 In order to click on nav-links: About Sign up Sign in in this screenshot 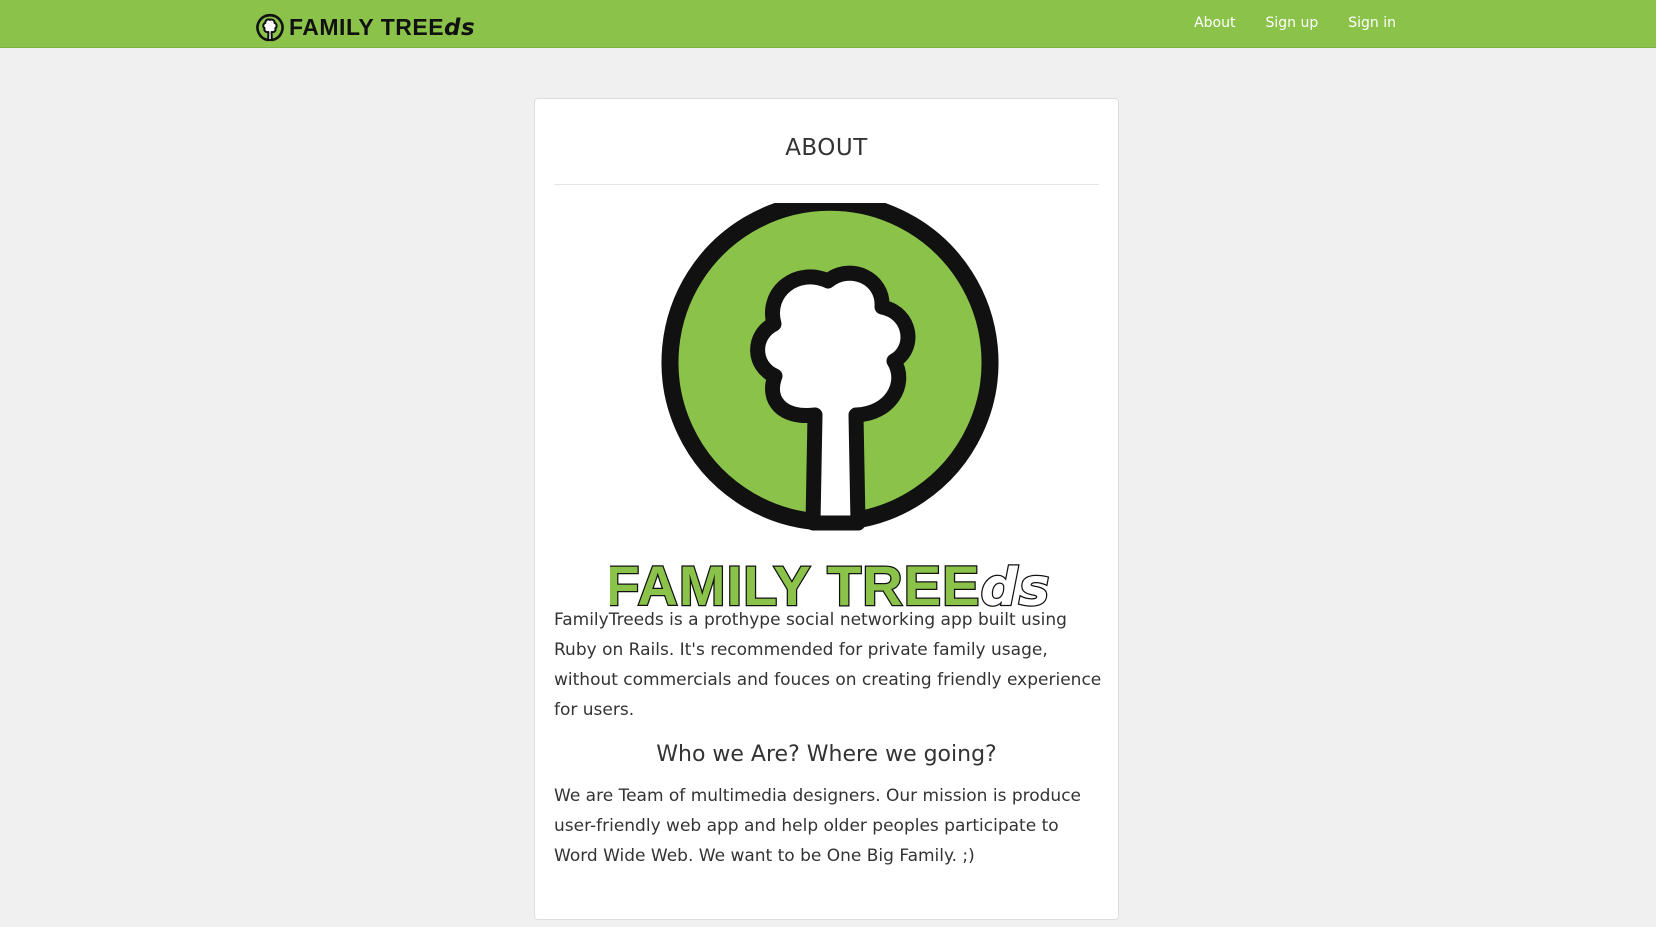, I will do `click(1280, 23)`.